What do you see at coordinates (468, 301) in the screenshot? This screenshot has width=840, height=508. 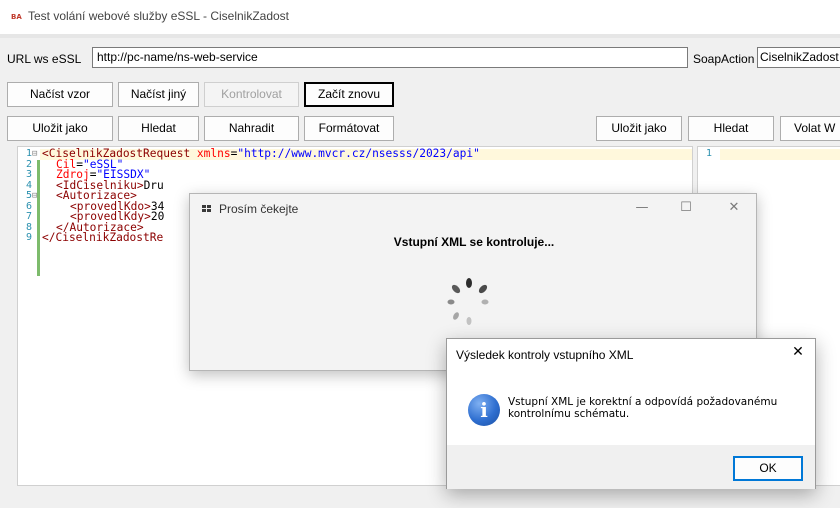 I see `loading-spinner-icon` at bounding box center [468, 301].